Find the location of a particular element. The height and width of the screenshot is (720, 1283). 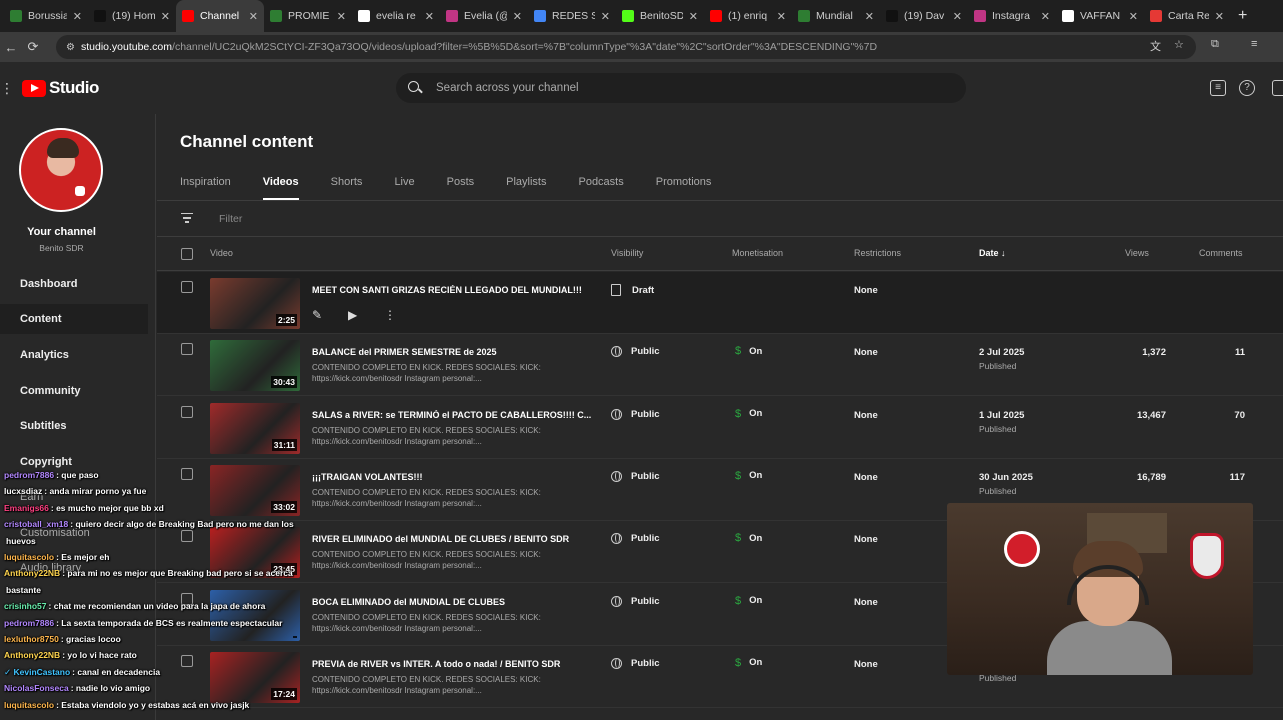

tab-playlists: Playlists is located at coordinates (526, 186).